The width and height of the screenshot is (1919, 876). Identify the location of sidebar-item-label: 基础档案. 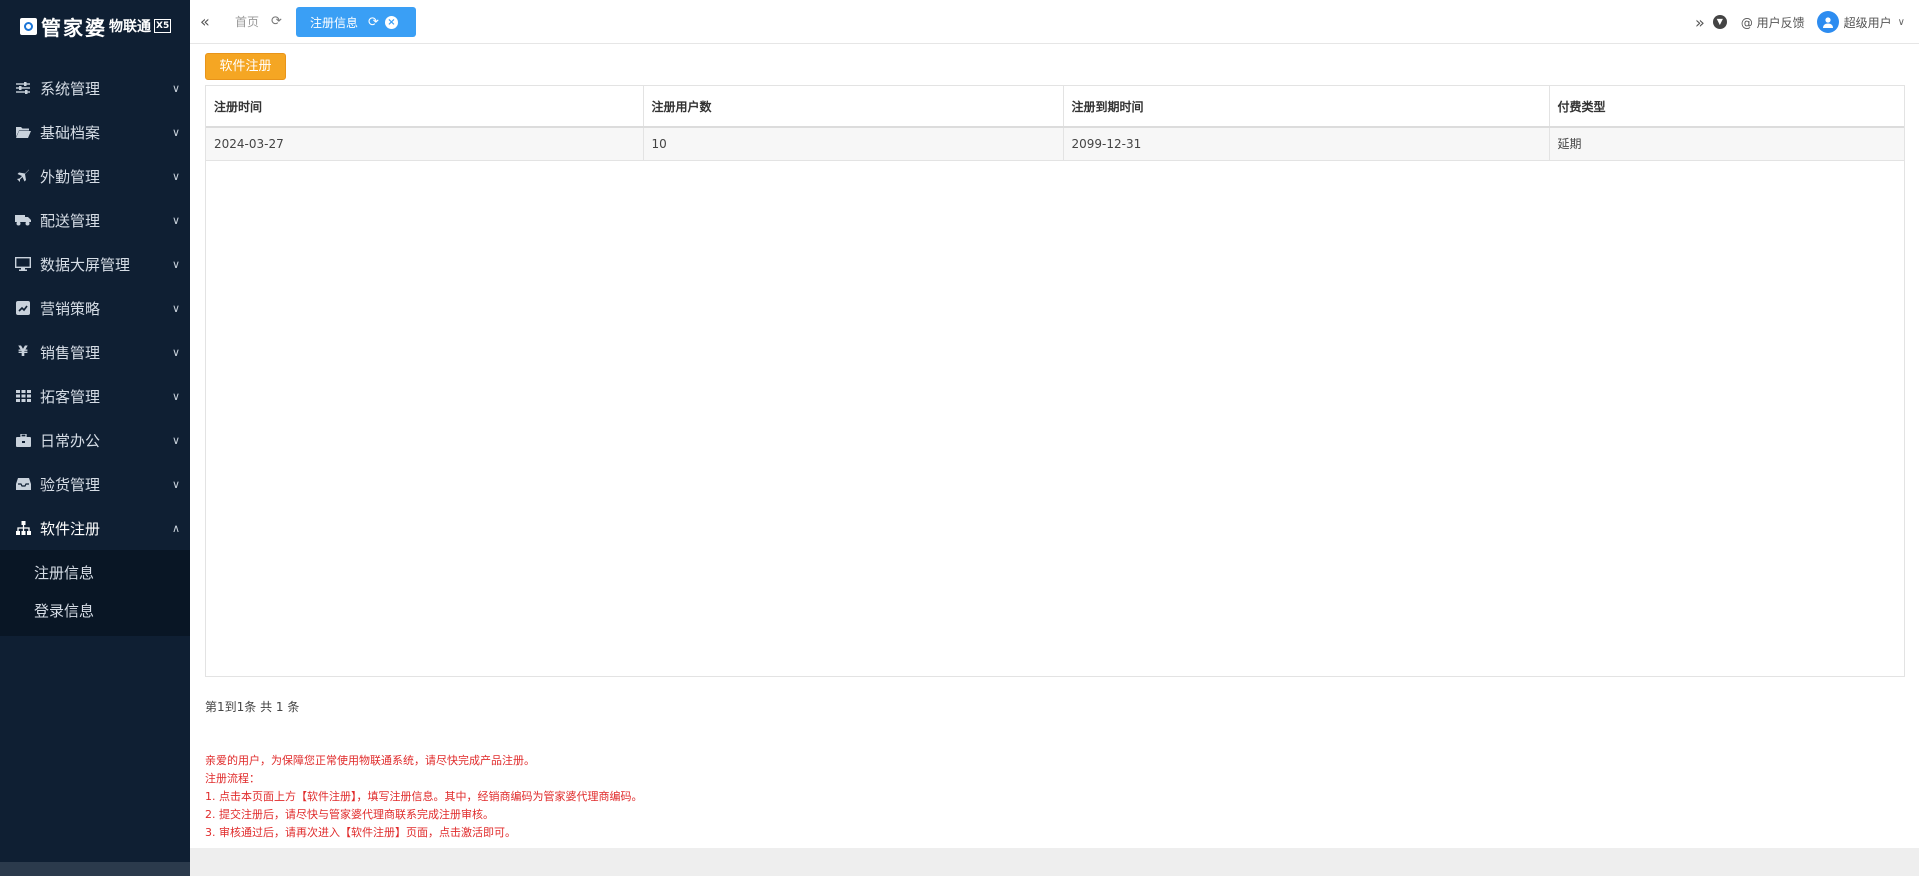
(70, 132).